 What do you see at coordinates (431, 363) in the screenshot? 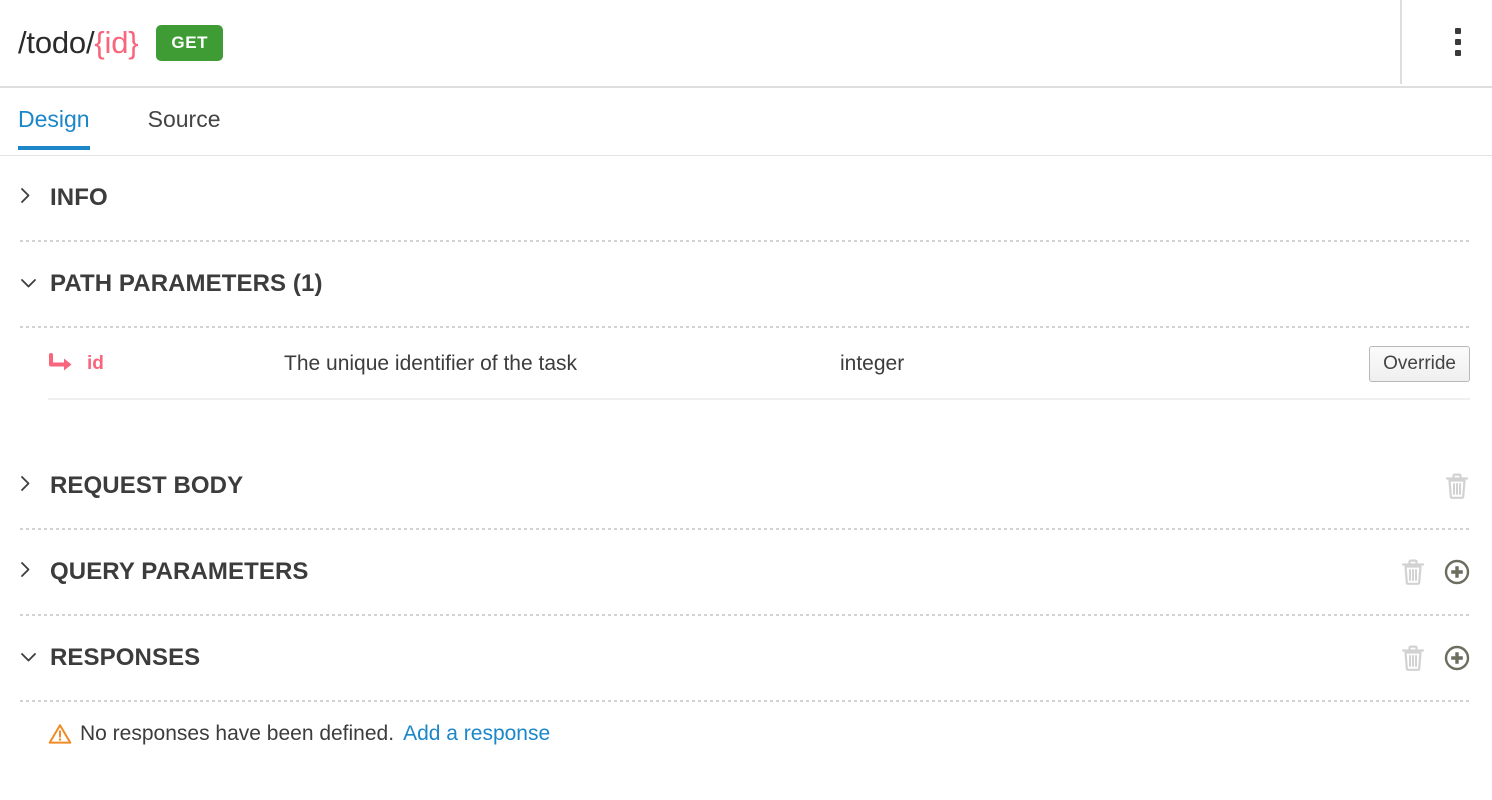
I see `param-description: The unique identifier of the task` at bounding box center [431, 363].